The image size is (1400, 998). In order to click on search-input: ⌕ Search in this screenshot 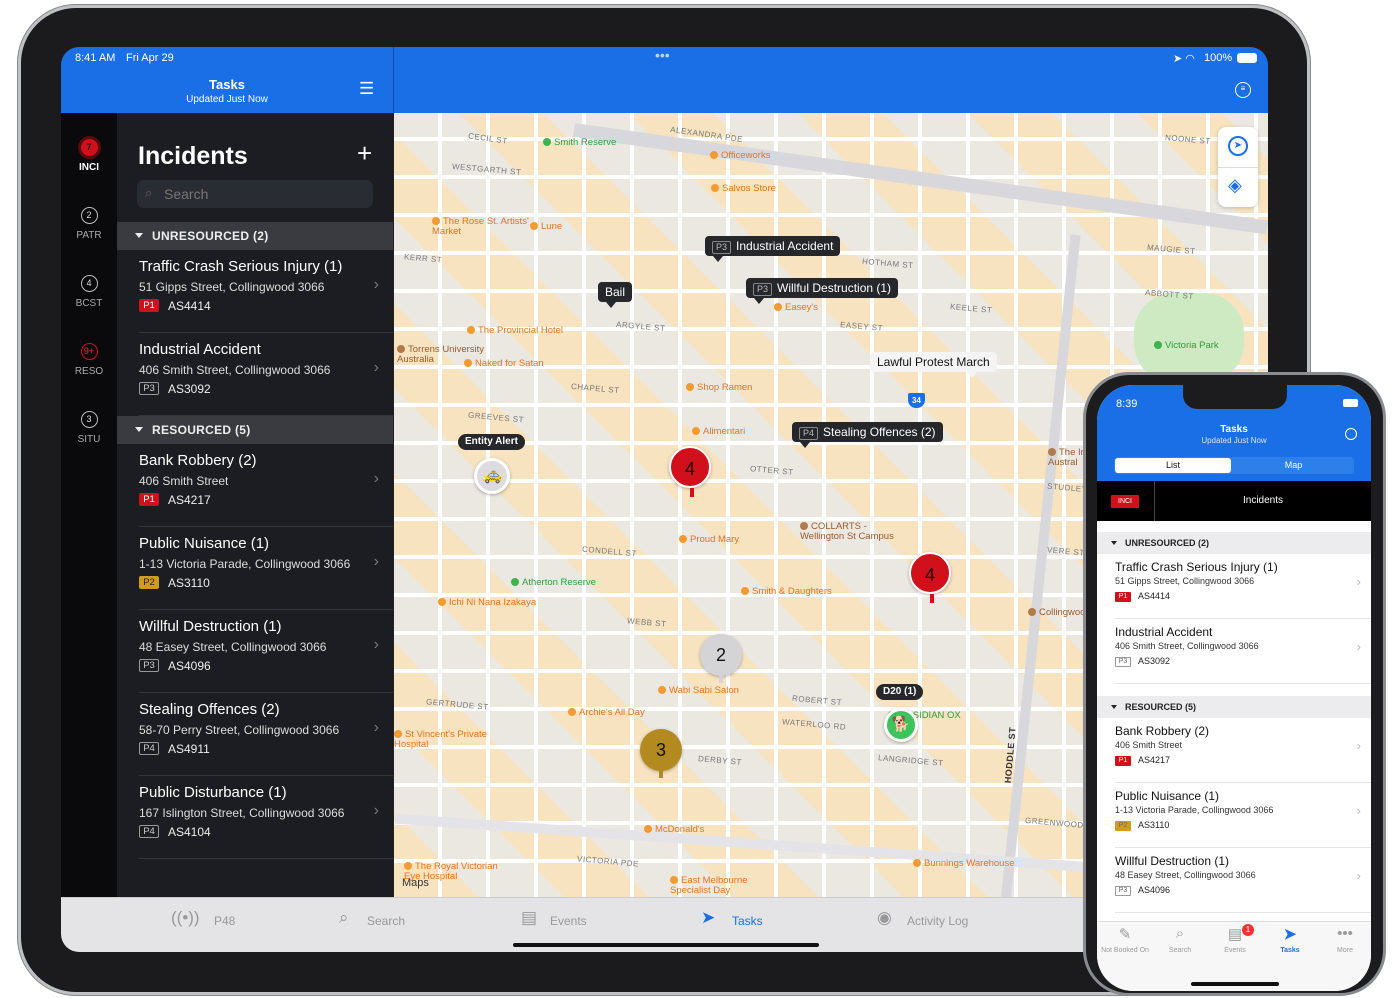, I will do `click(255, 194)`.